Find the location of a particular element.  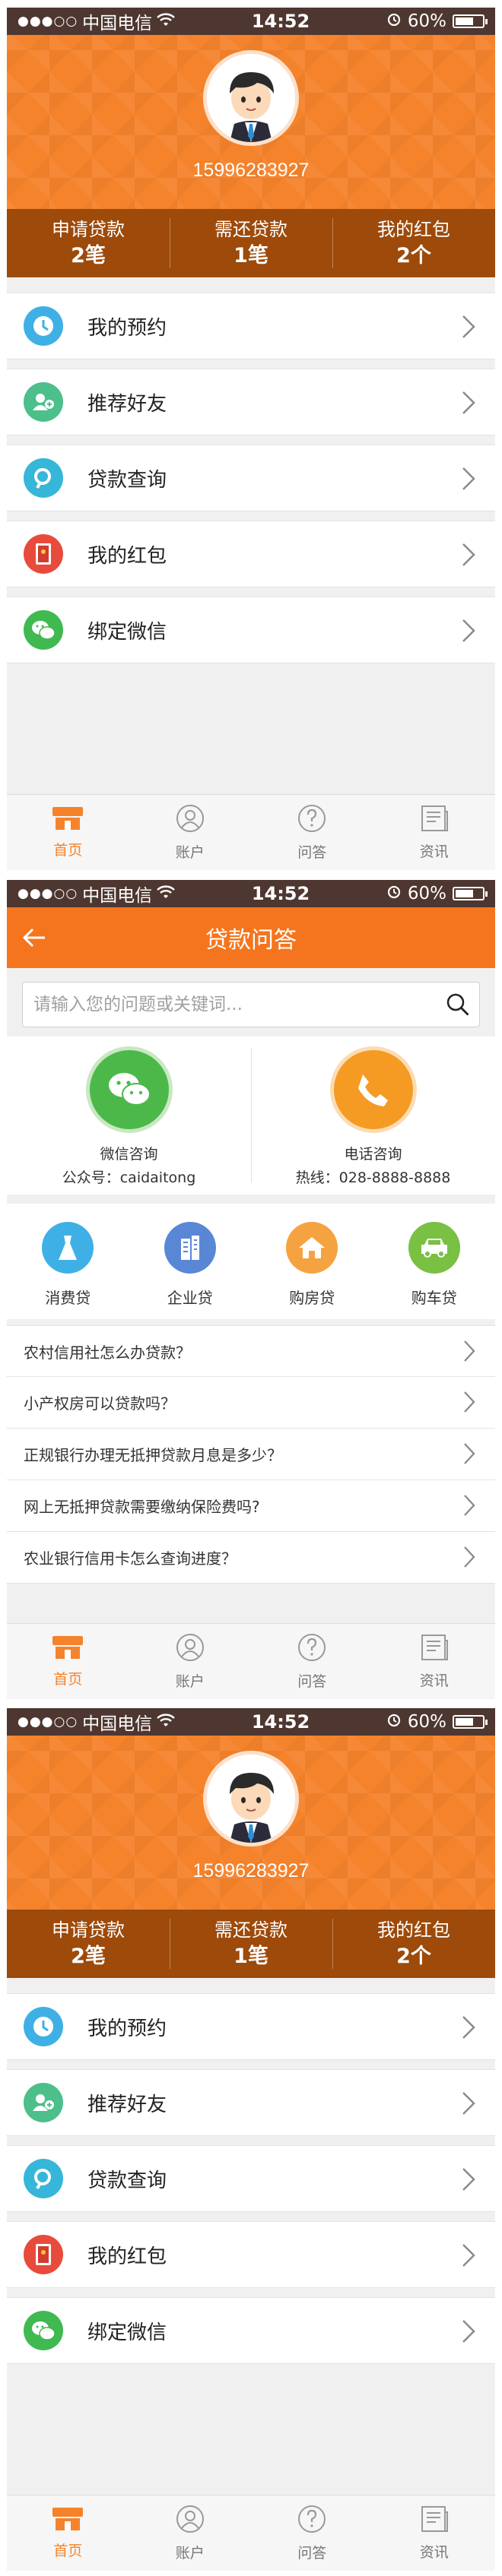

contact-subtitle: 公众号：caidaitong is located at coordinates (129, 1177).